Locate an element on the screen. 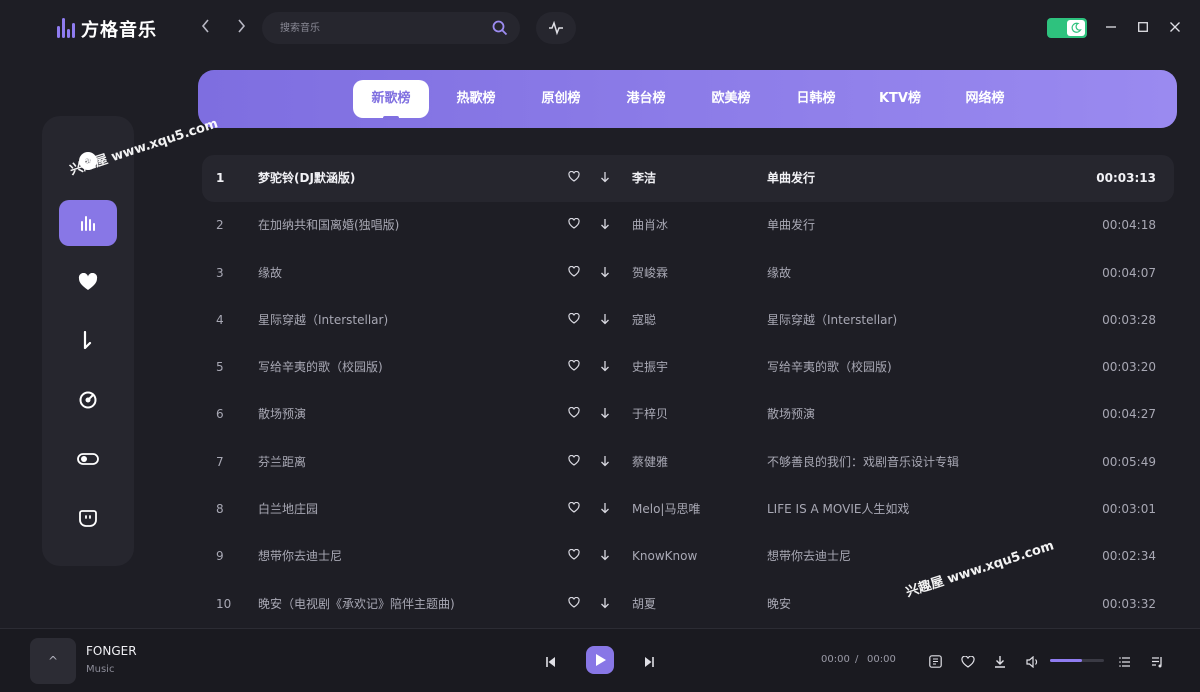 This screenshot has height=692, width=1200. song-title: 写给辛夷的歌（校园版) is located at coordinates (408, 367).